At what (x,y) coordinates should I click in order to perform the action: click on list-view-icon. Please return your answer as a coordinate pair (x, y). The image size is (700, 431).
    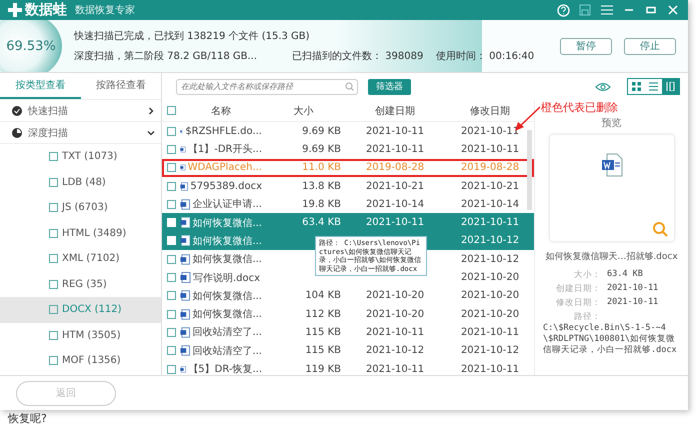
    Looking at the image, I should click on (653, 86).